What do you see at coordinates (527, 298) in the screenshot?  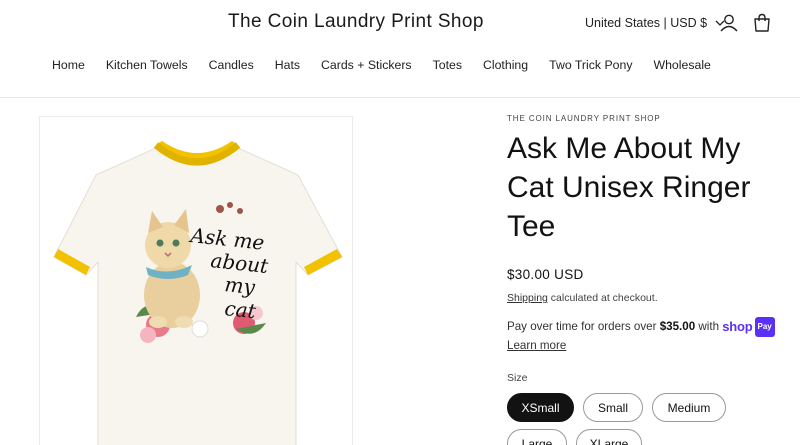 I see `shipping-link: Shipping` at bounding box center [527, 298].